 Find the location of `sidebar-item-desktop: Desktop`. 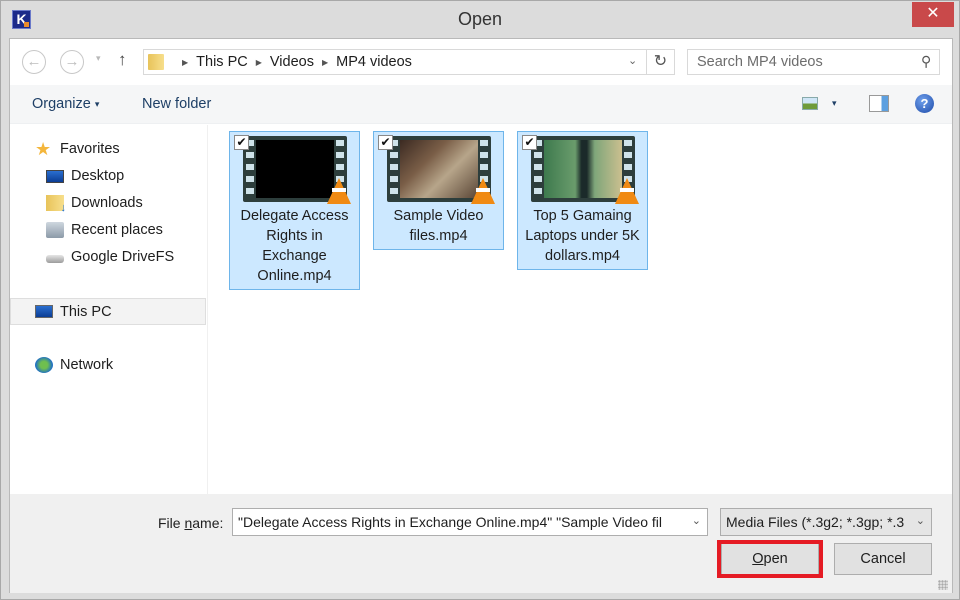

sidebar-item-desktop: Desktop is located at coordinates (108, 176).